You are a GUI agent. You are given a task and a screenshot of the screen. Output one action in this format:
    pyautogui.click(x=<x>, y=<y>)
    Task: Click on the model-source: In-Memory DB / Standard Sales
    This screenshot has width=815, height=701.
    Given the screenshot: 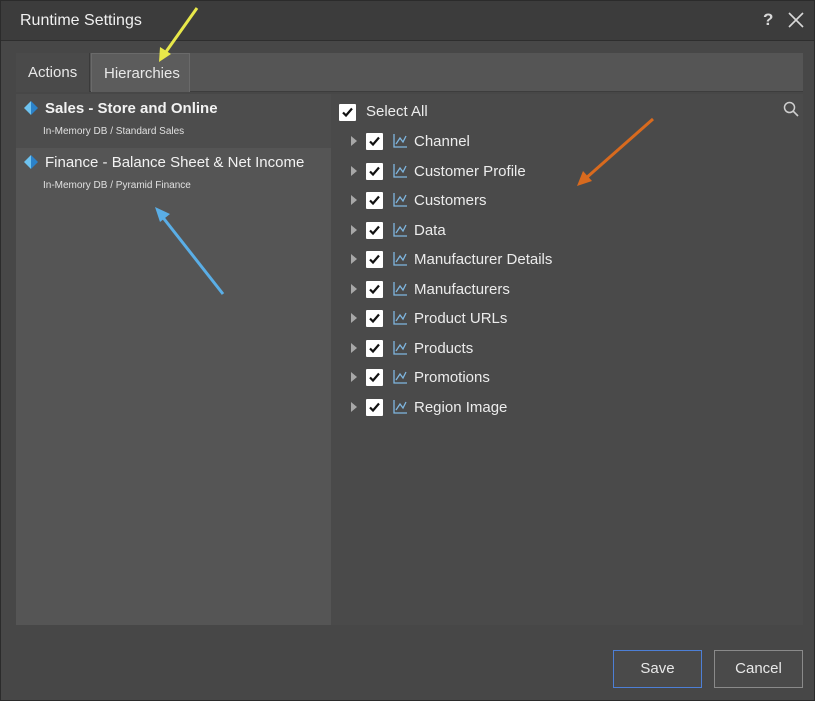 What is the action you would take?
    pyautogui.click(x=114, y=131)
    